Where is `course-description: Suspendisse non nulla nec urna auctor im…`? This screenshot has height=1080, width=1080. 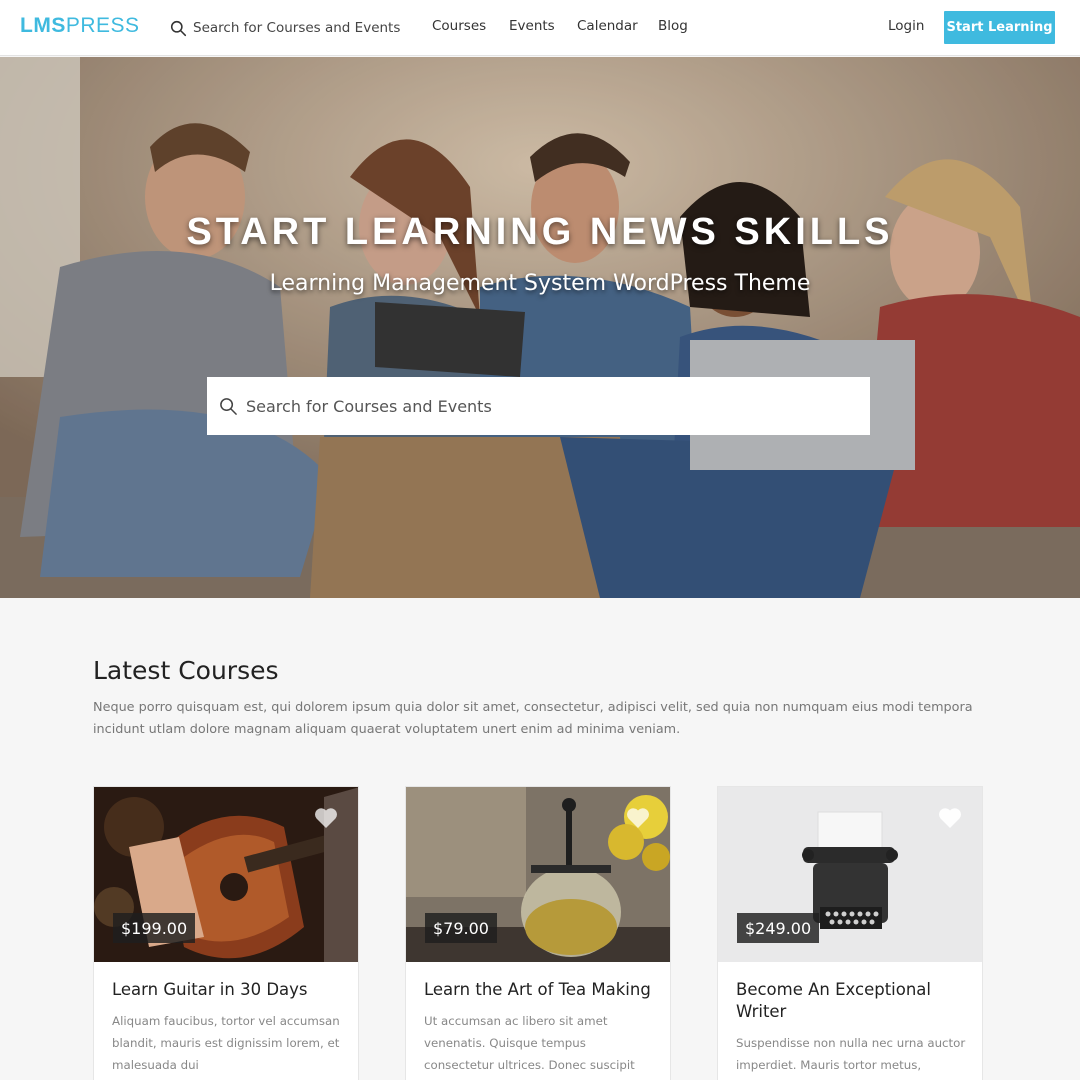
course-description: Suspendisse non nulla nec urna auctor im… is located at coordinates (851, 1054).